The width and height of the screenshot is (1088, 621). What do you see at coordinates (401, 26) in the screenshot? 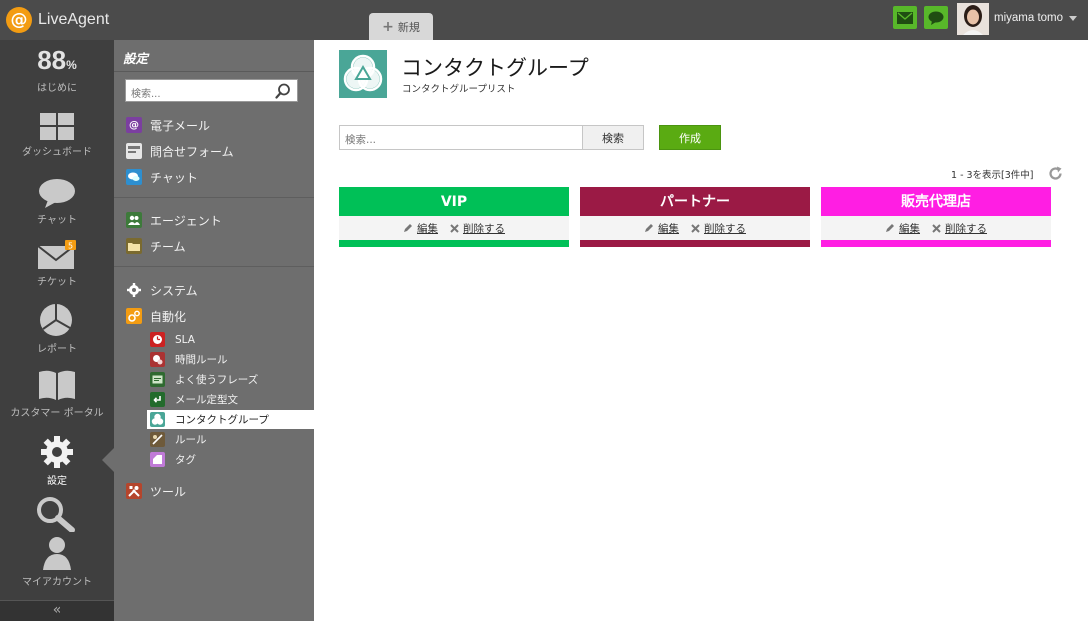
I see `new-tab-button: + 新規` at bounding box center [401, 26].